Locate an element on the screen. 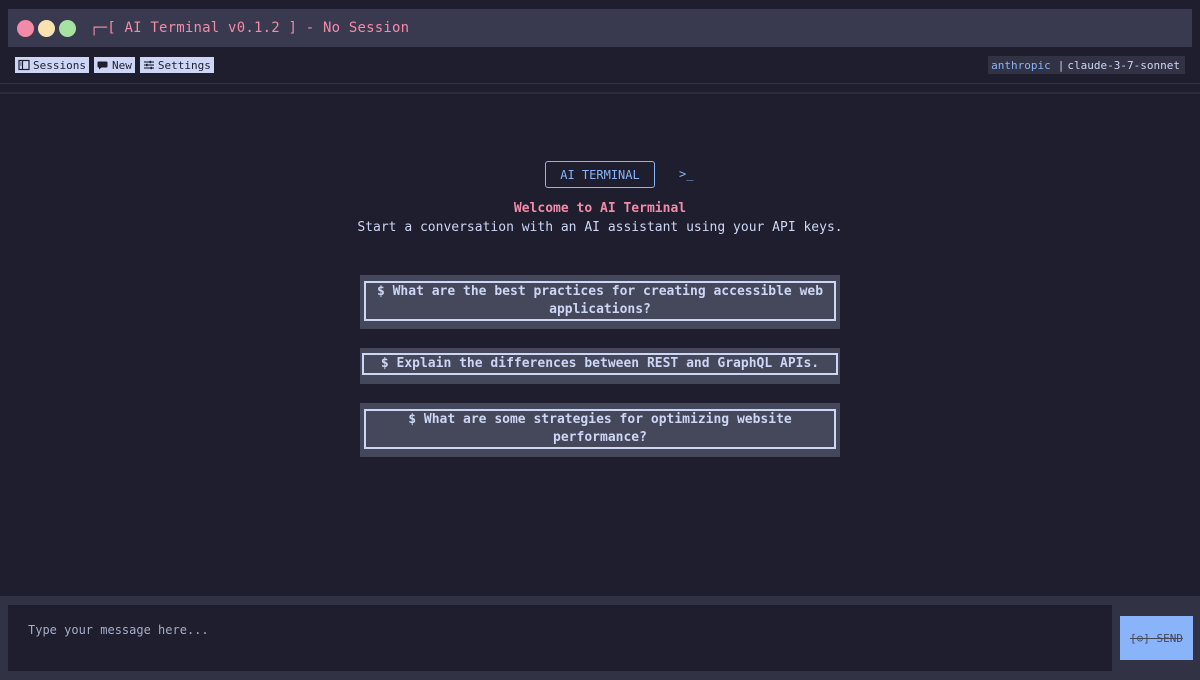 This screenshot has width=1200, height=680. settings-label: Settings is located at coordinates (184, 65).